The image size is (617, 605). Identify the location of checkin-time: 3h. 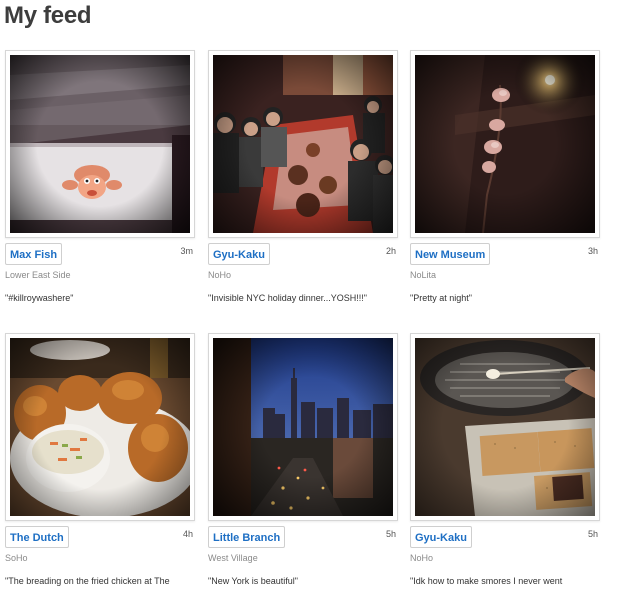
(592, 251).